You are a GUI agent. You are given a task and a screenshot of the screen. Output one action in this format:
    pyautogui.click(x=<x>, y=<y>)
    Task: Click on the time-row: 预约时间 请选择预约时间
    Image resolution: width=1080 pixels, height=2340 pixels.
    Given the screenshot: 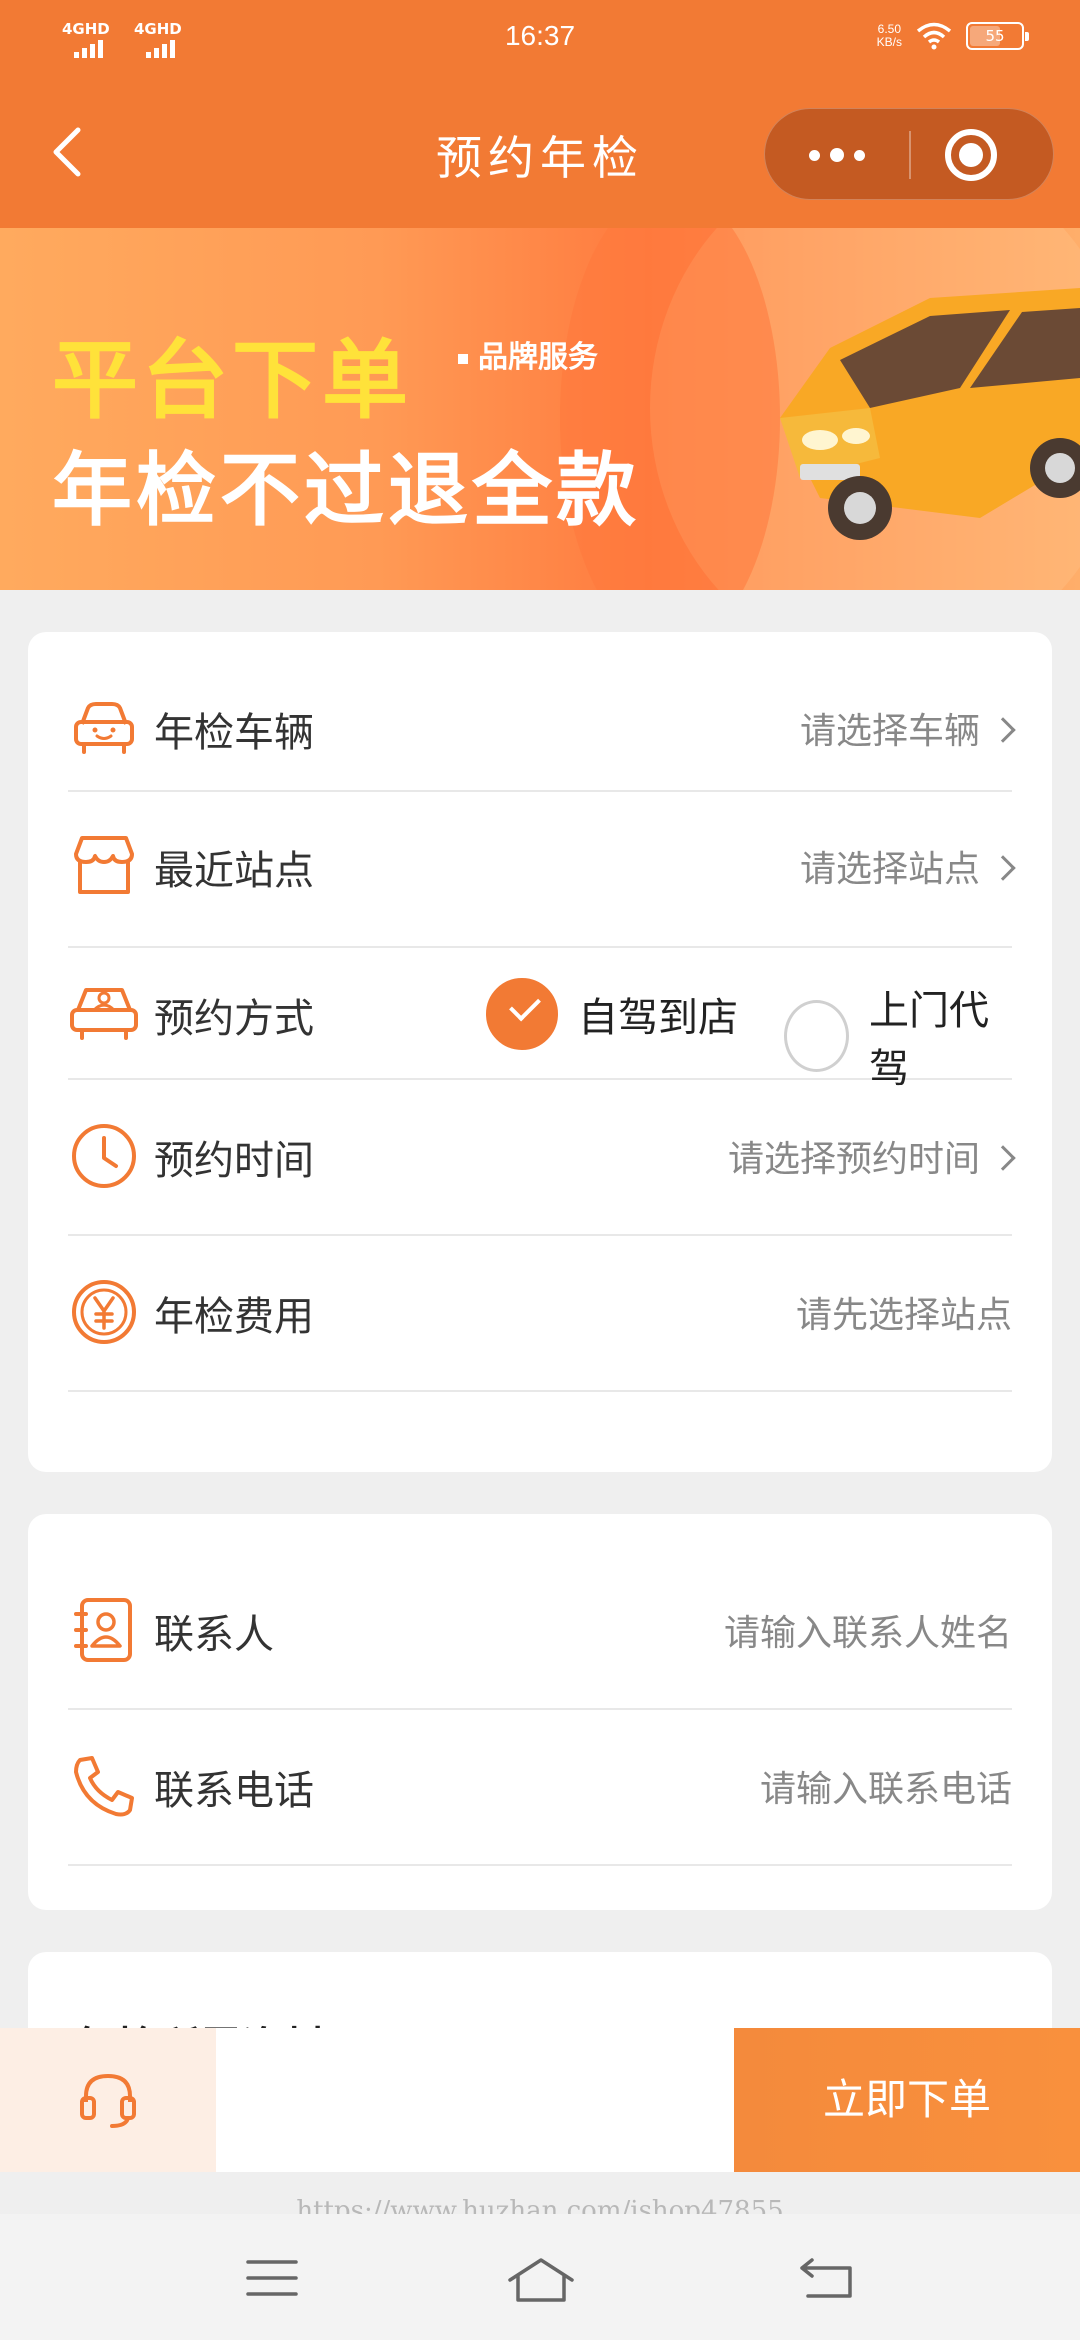 What is the action you would take?
    pyautogui.click(x=542, y=1158)
    